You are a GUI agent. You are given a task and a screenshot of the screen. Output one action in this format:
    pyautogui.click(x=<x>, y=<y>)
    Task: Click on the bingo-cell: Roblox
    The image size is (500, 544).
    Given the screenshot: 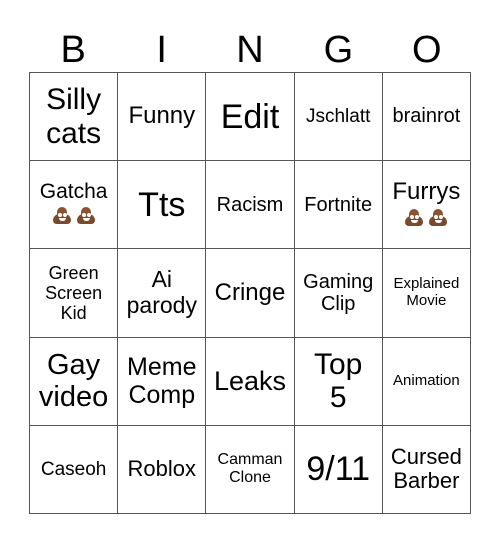 What is the action you would take?
    pyautogui.click(x=162, y=469)
    